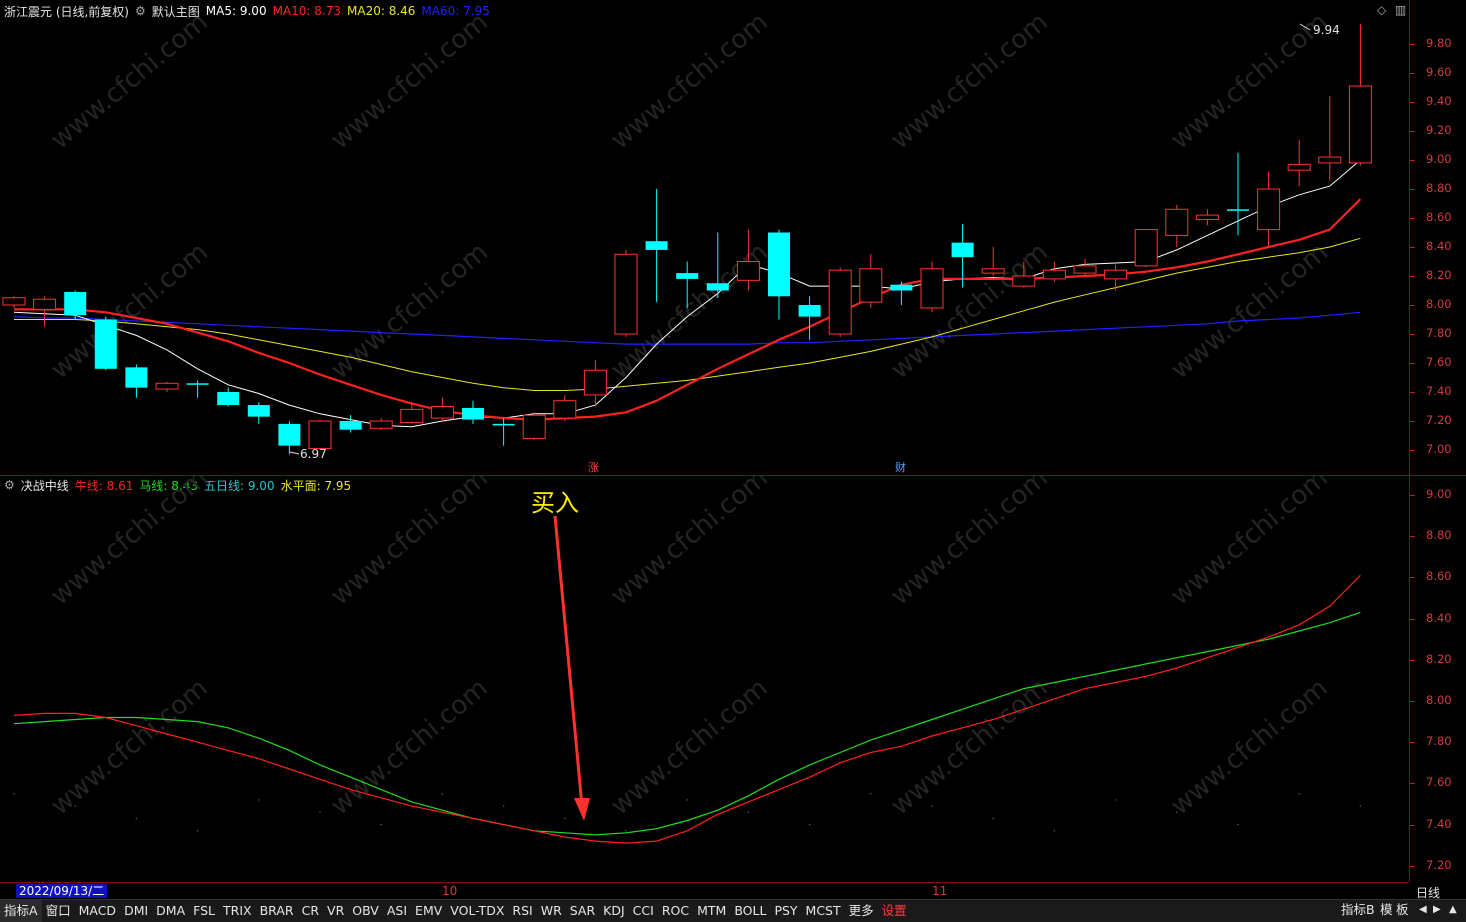 This screenshot has width=1466, height=922. What do you see at coordinates (551, 911) in the screenshot?
I see `tab-wr: WR` at bounding box center [551, 911].